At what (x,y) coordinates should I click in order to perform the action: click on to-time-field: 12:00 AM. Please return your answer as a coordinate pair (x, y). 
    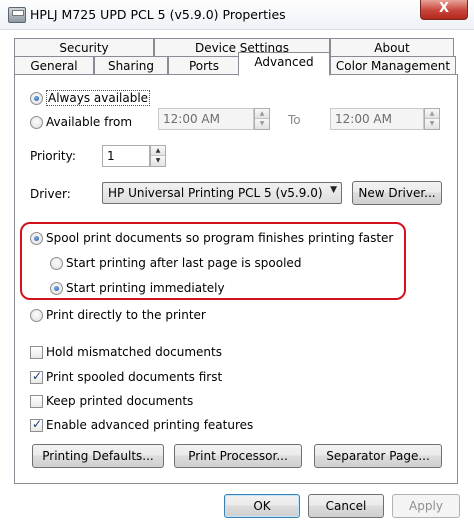
    Looking at the image, I should click on (377, 119).